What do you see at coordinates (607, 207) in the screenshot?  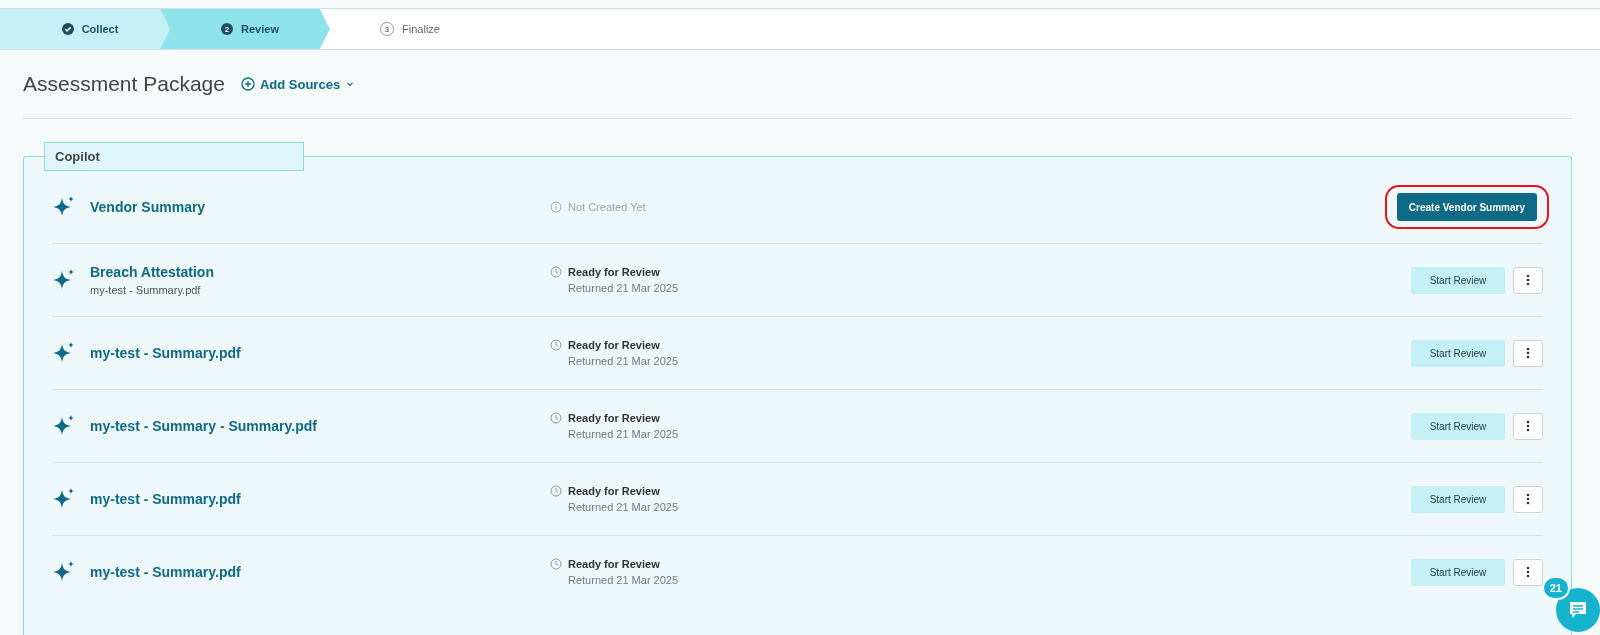 I see `status-text: Not Created Yet` at bounding box center [607, 207].